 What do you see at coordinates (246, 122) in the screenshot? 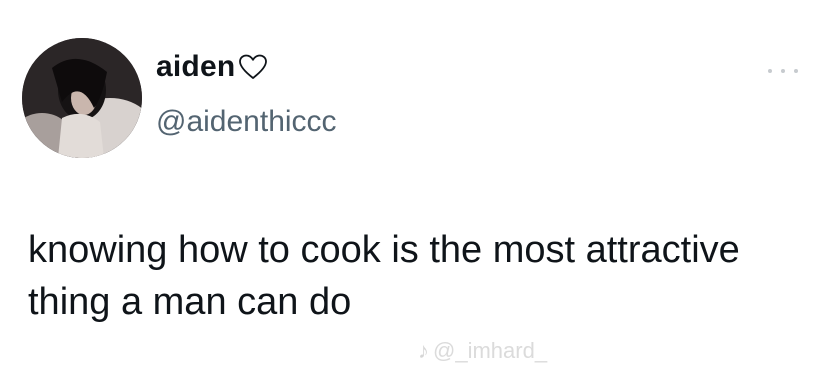
I see `user-handle: @aidenthiccc` at bounding box center [246, 122].